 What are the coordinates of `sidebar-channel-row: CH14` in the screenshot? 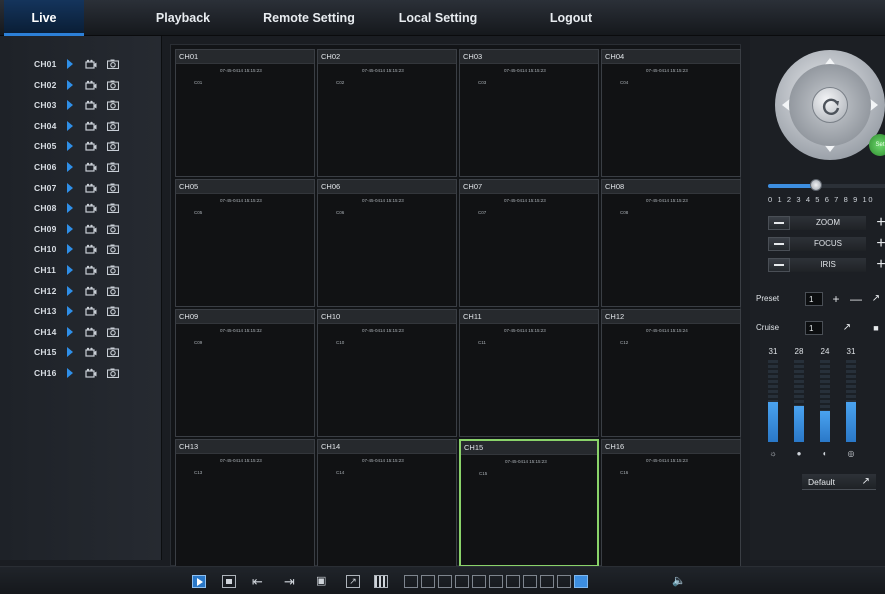 It's located at (81, 332).